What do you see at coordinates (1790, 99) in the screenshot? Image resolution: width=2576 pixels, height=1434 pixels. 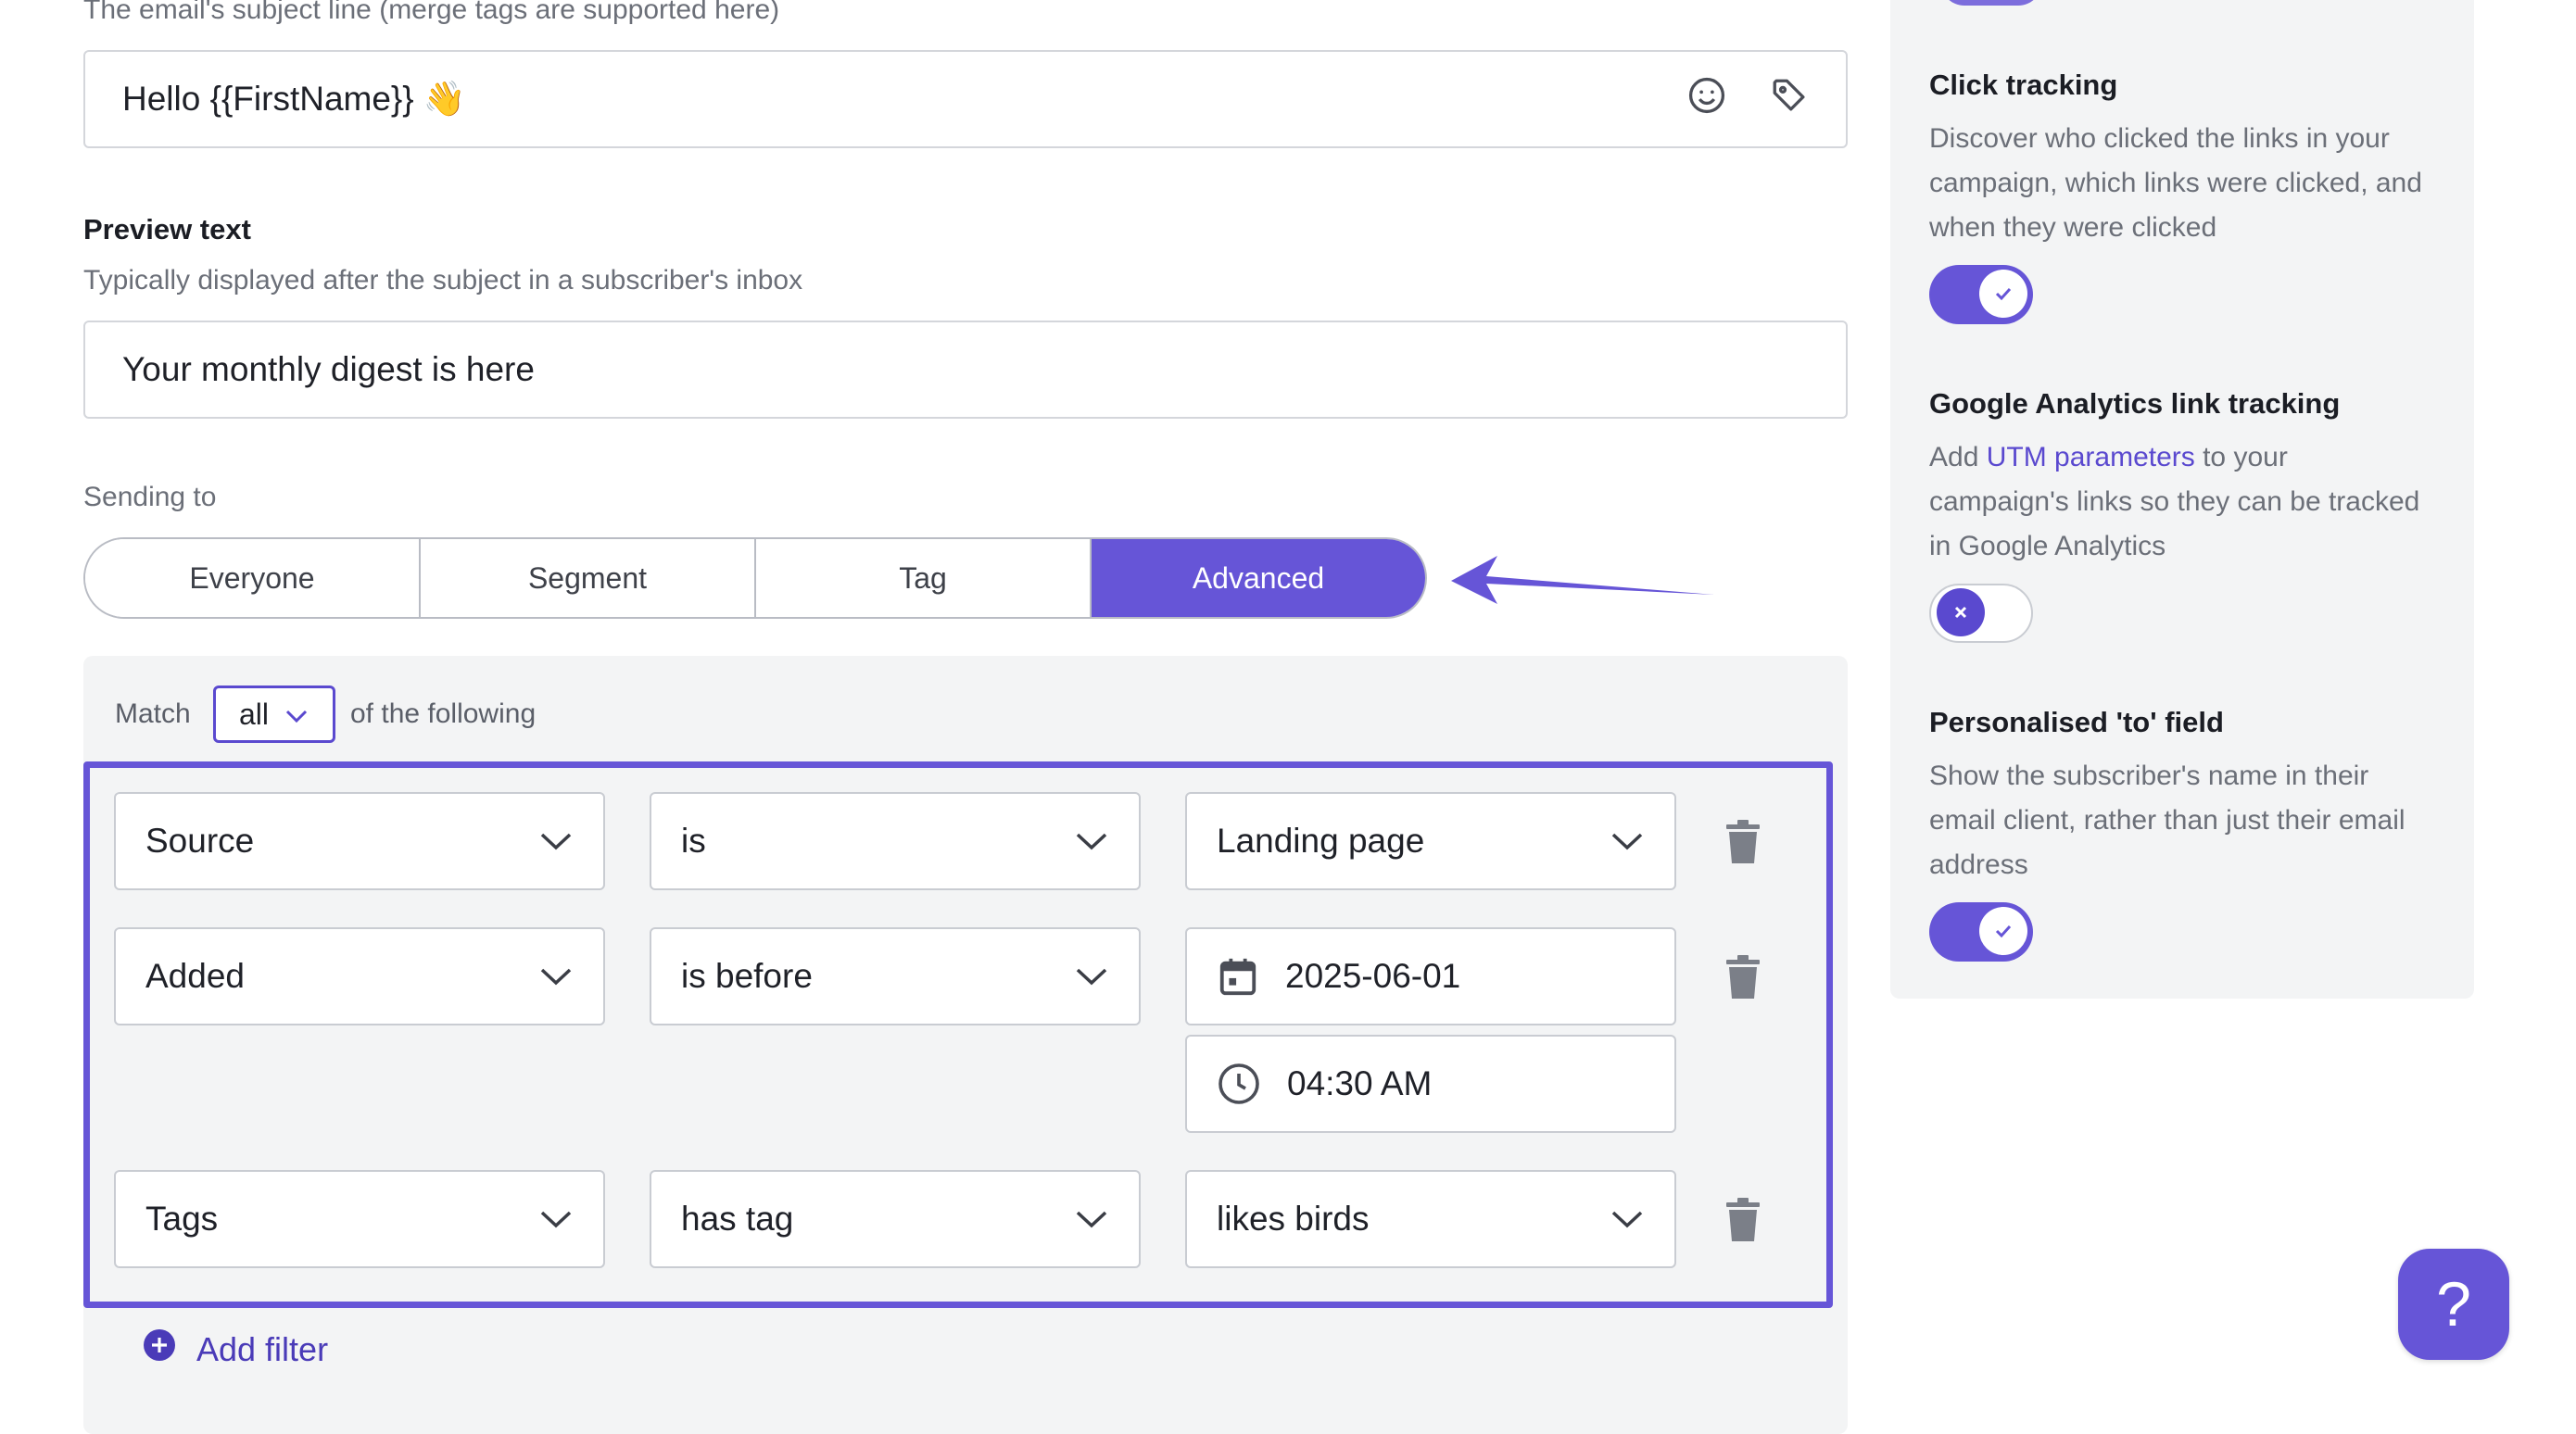 I see `tag-icon` at bounding box center [1790, 99].